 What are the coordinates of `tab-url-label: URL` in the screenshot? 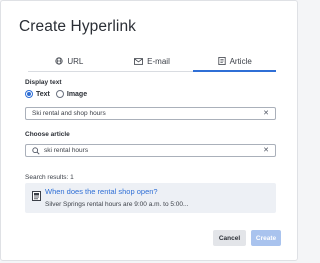 It's located at (75, 61).